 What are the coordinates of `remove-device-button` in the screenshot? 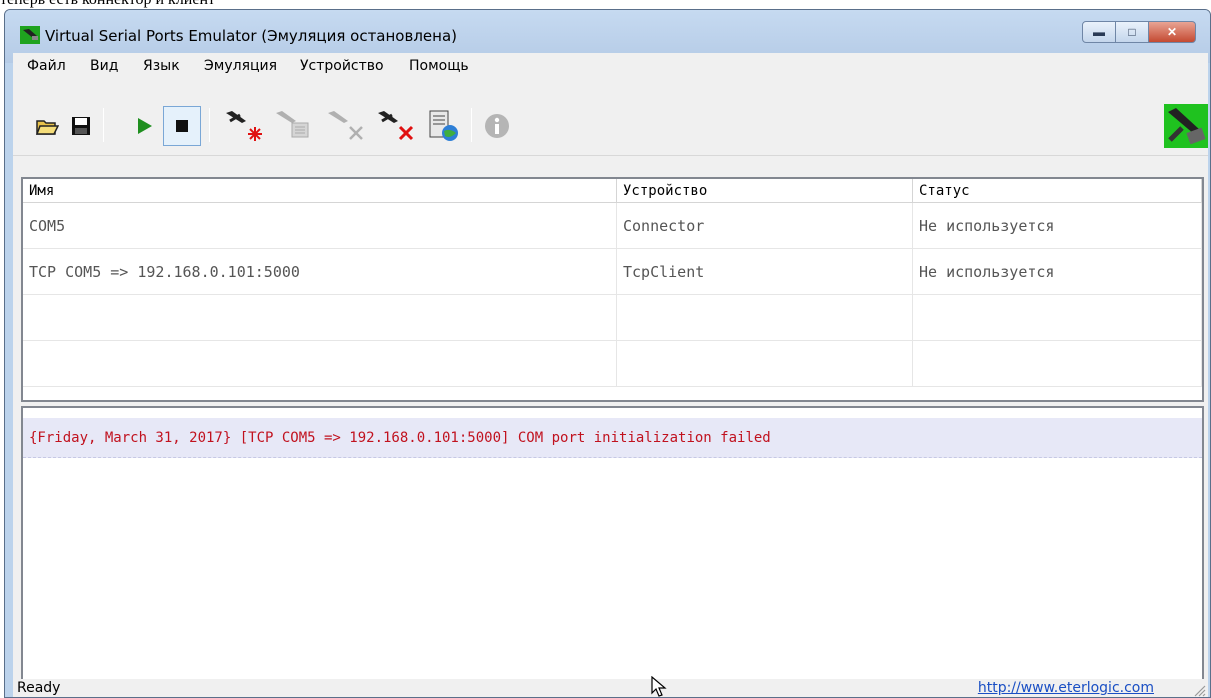 It's located at (345, 126).